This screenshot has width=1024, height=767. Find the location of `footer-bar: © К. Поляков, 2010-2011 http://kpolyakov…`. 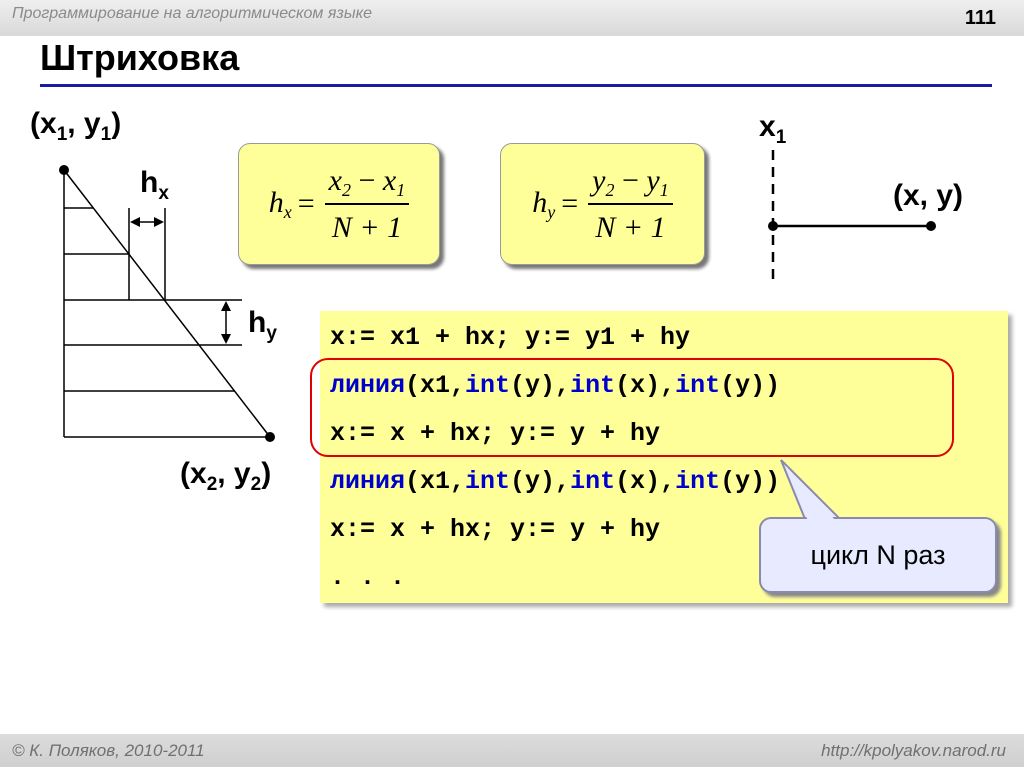

footer-bar: © К. Поляков, 2010-2011 http://kpolyakov… is located at coordinates (512, 750).